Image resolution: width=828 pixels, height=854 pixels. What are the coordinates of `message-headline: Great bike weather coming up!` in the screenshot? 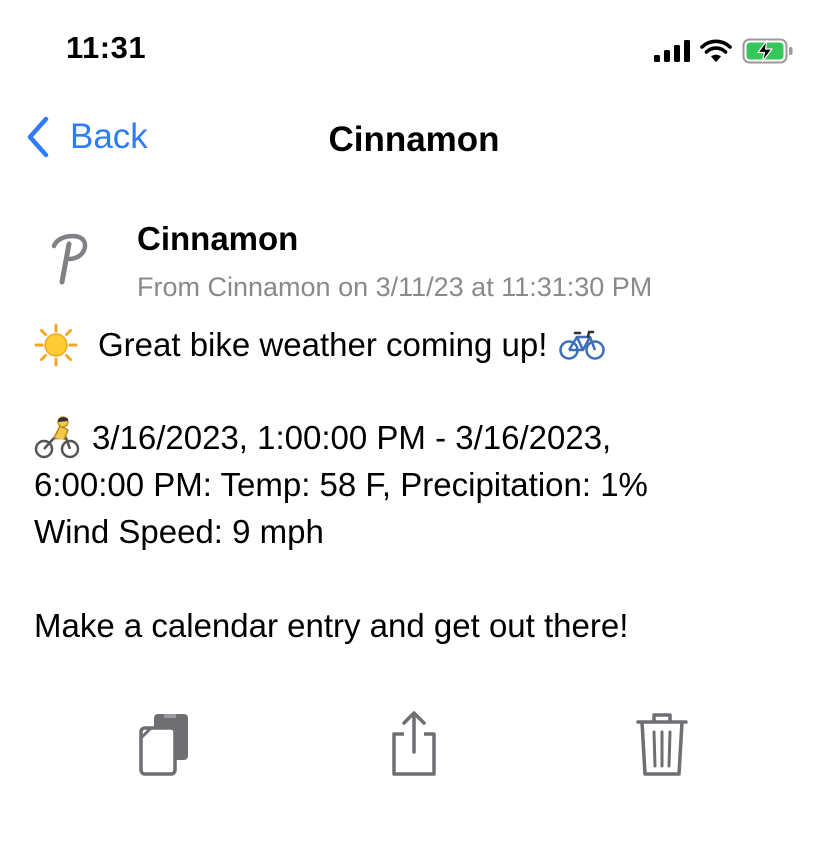 It's located at (323, 344).